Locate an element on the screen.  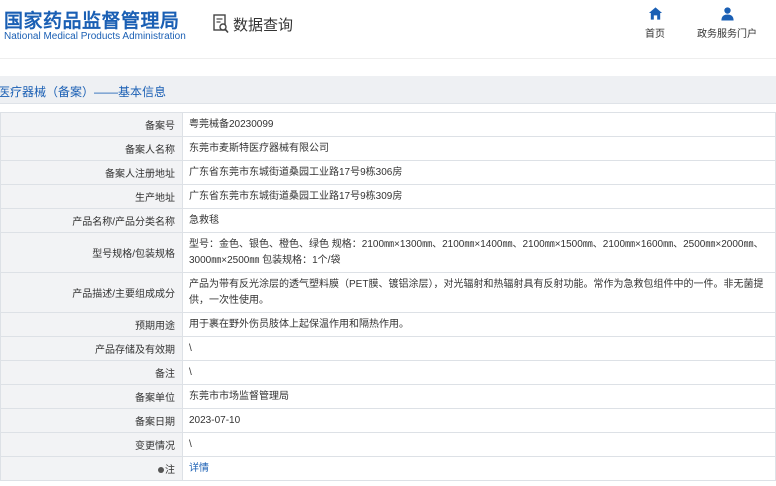
row-value: 东莞市市场监督管理局 is located at coordinates (479, 396).